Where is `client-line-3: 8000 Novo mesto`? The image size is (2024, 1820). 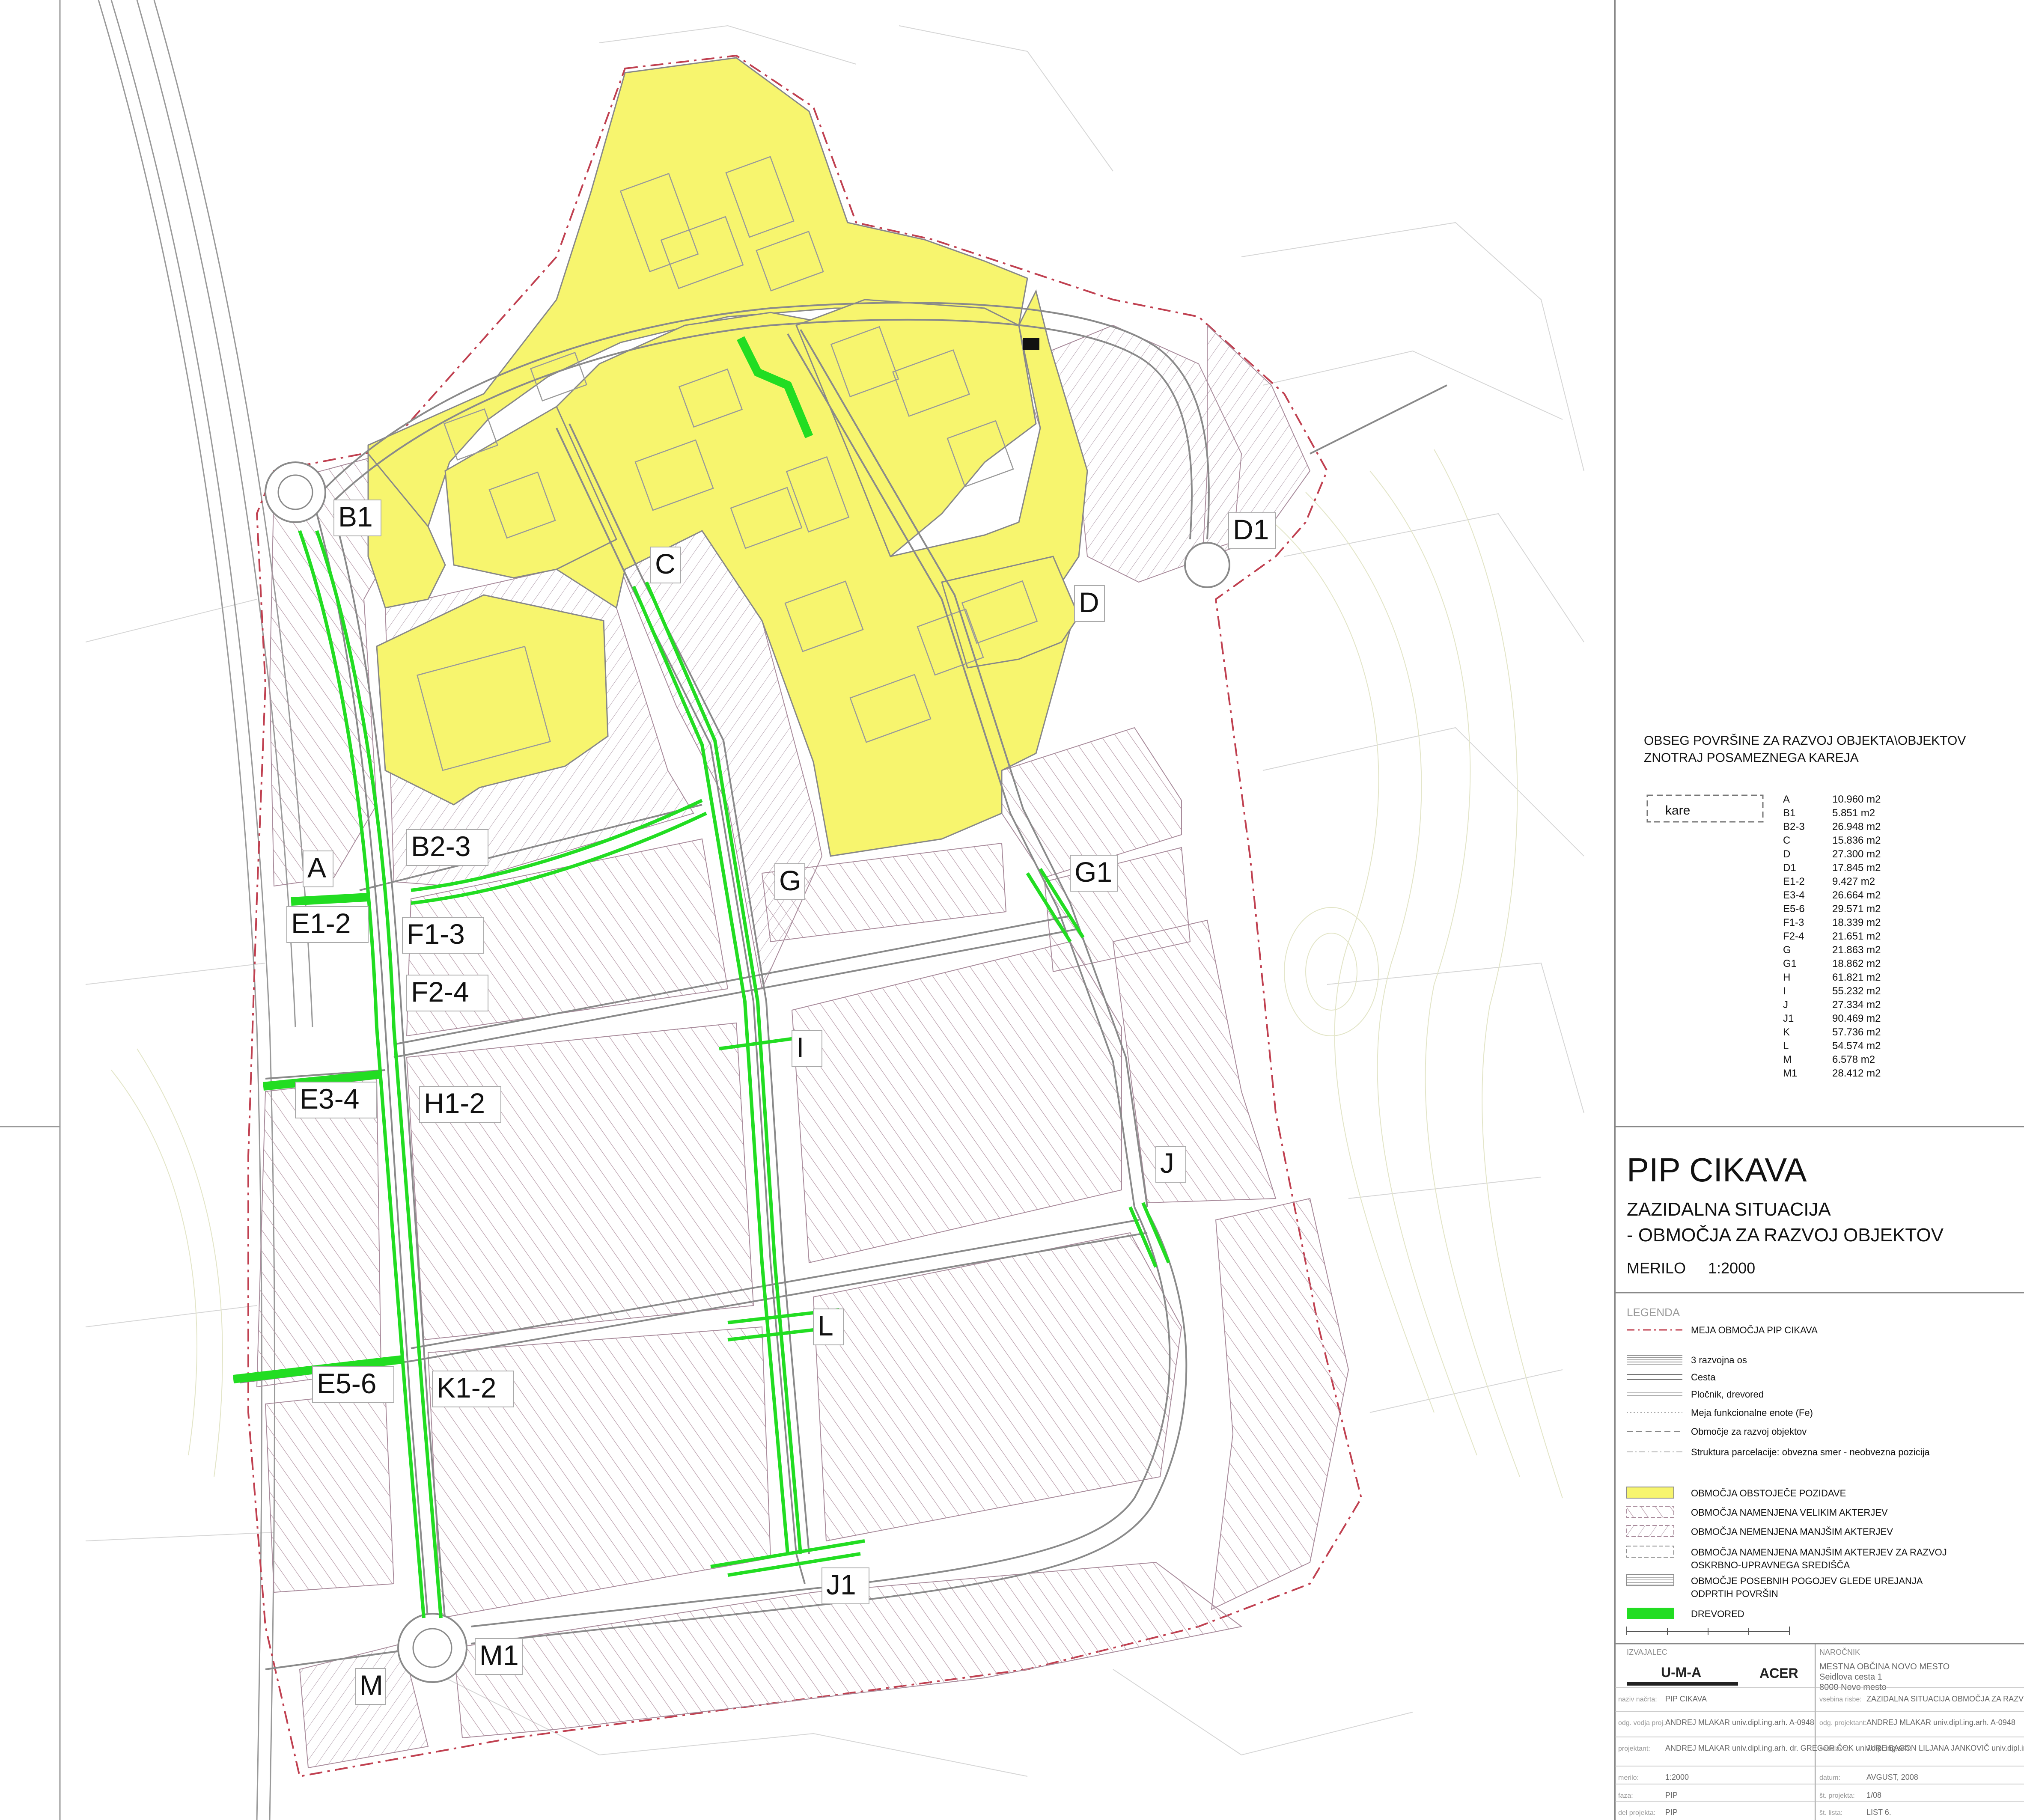
client-line-3: 8000 Novo mesto is located at coordinates (1853, 1688).